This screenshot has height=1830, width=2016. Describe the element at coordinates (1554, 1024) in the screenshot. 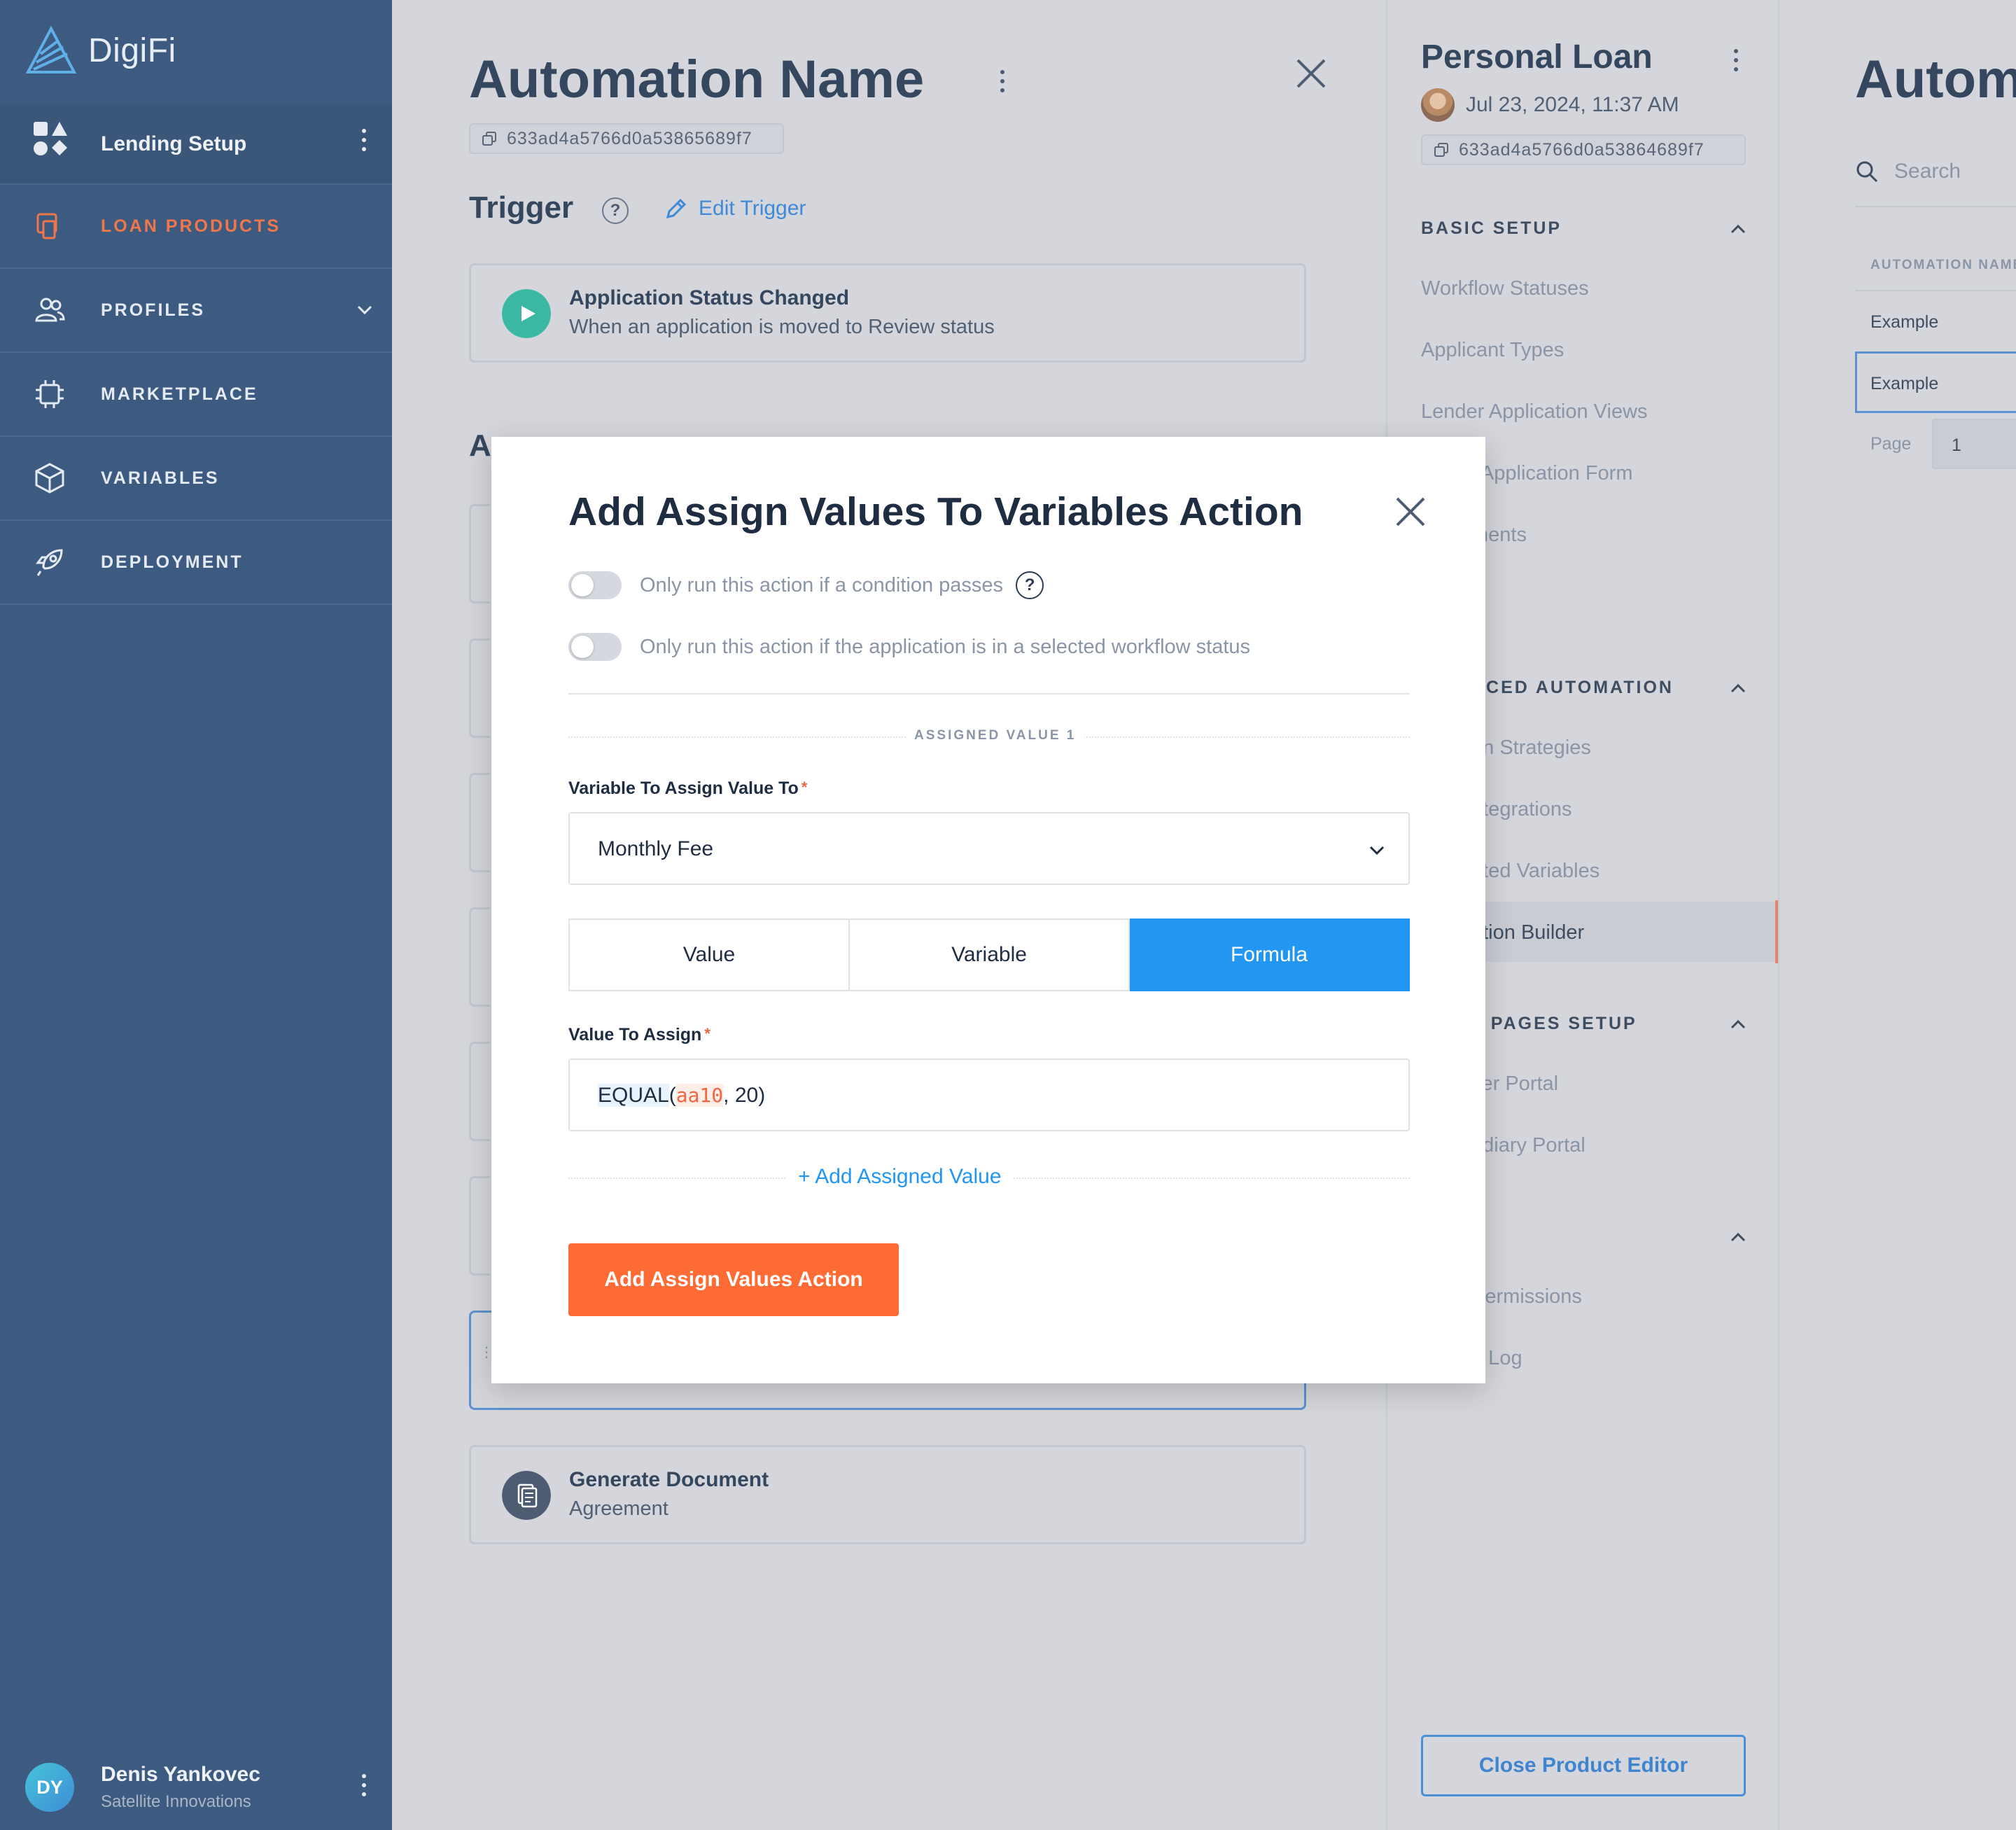

I see `section-portal-pages-setup: L PAGES SETUP` at that location.